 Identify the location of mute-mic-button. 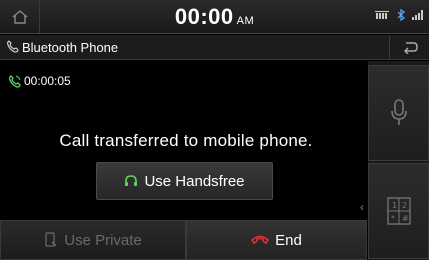
(398, 113).